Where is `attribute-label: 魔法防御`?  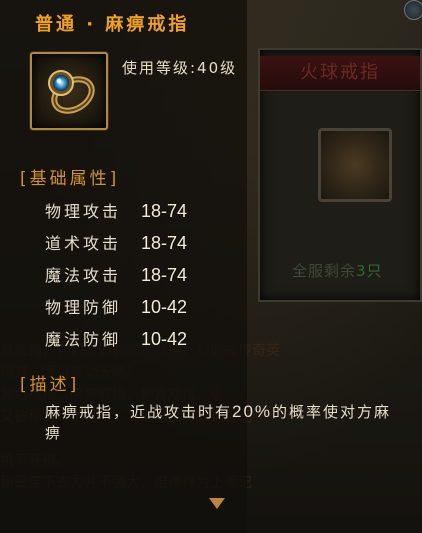
attribute-label: 魔法防御 is located at coordinates (83, 339).